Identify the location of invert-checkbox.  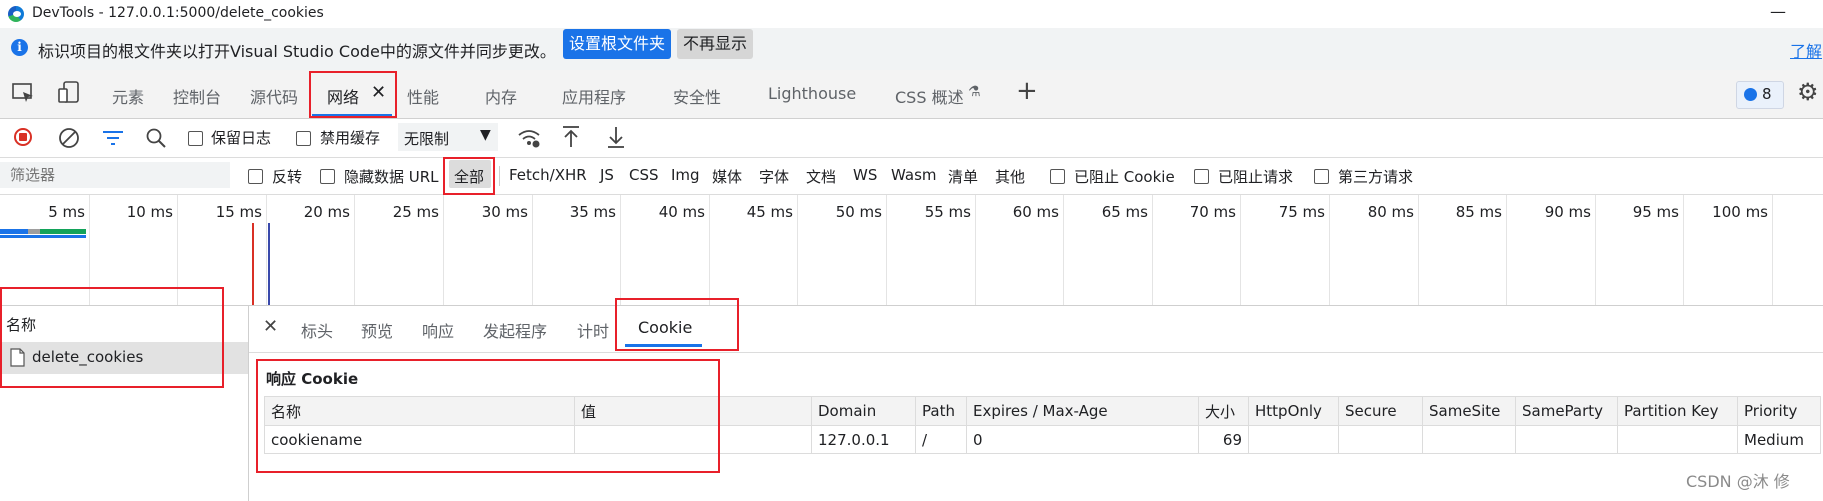
(255, 176).